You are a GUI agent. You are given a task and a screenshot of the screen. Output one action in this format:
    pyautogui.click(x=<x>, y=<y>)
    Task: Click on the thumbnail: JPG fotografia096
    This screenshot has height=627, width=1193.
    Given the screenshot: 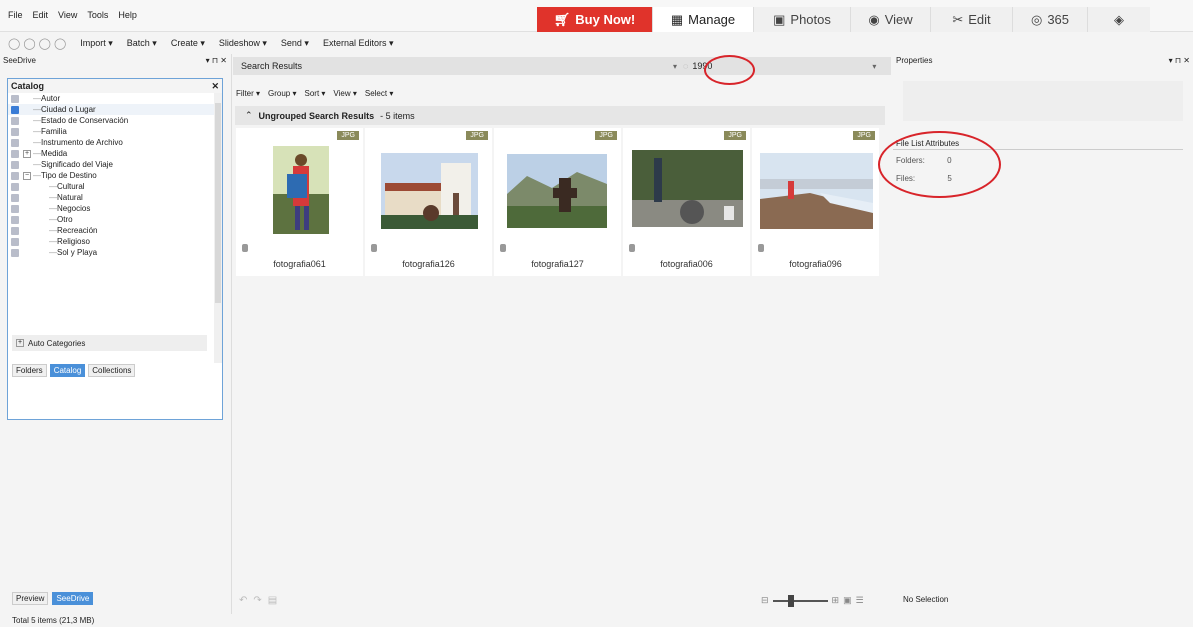 What is the action you would take?
    pyautogui.click(x=815, y=202)
    